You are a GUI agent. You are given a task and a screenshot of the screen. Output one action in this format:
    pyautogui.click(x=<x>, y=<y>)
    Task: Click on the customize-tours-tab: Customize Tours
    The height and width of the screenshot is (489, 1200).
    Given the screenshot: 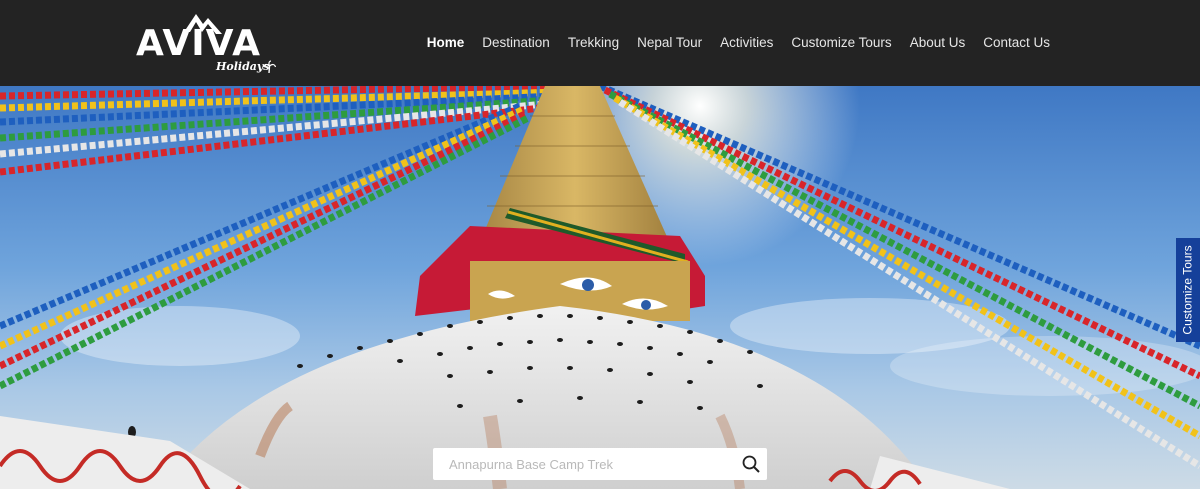 What is the action you would take?
    pyautogui.click(x=1188, y=290)
    